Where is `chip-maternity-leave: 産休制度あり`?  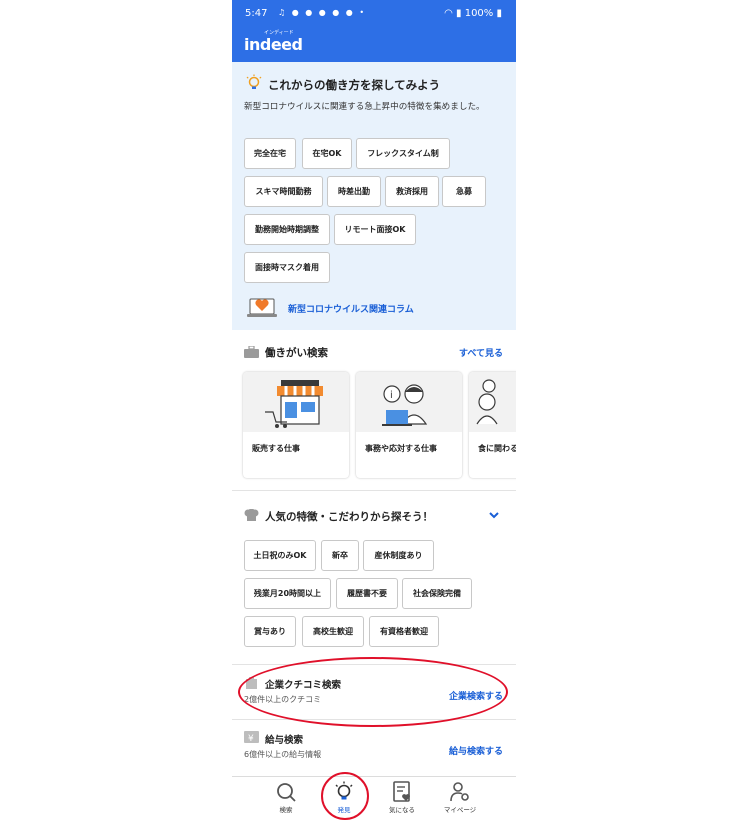
chip-maternity-leave: 産休制度あり is located at coordinates (398, 555).